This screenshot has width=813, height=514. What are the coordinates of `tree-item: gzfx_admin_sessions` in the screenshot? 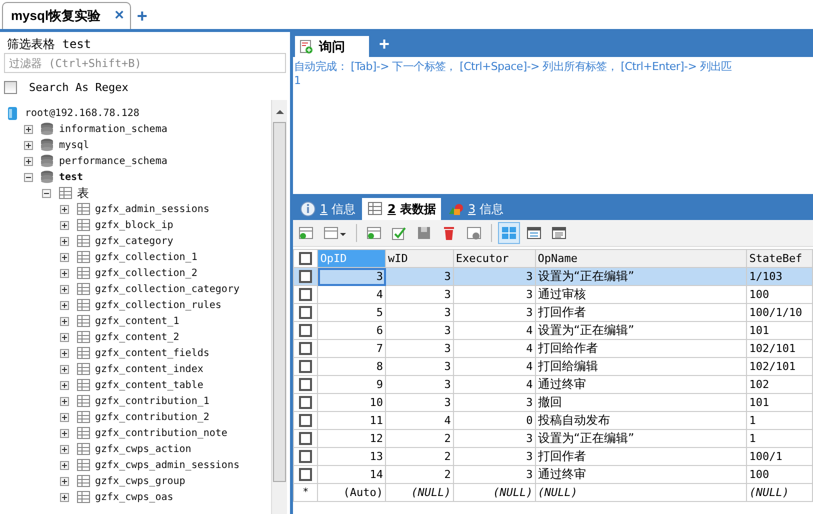 It's located at (152, 209).